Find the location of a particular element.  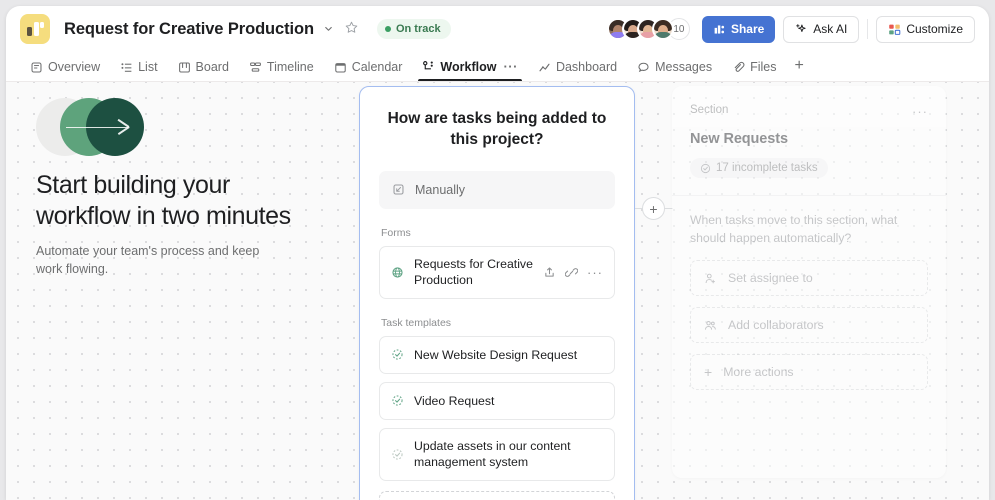

status-badge: On track is located at coordinates (413, 29).